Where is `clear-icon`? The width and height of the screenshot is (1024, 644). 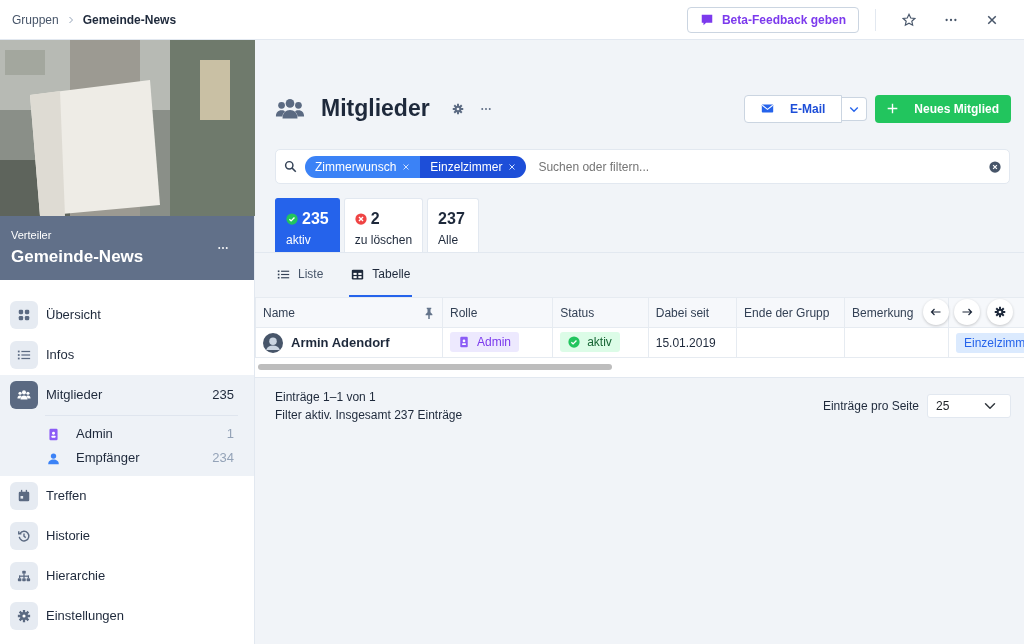
clear-icon is located at coordinates (995, 166).